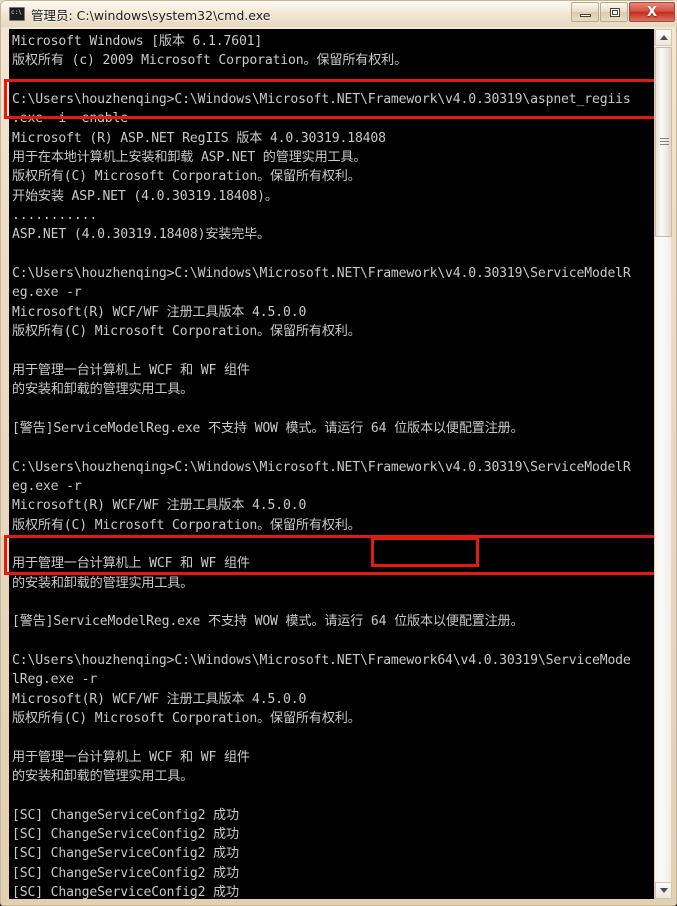  Describe the element at coordinates (339, 14) in the screenshot. I see `title-bar: 管理员: C:\windows\system32\cmd.exe X` at that location.